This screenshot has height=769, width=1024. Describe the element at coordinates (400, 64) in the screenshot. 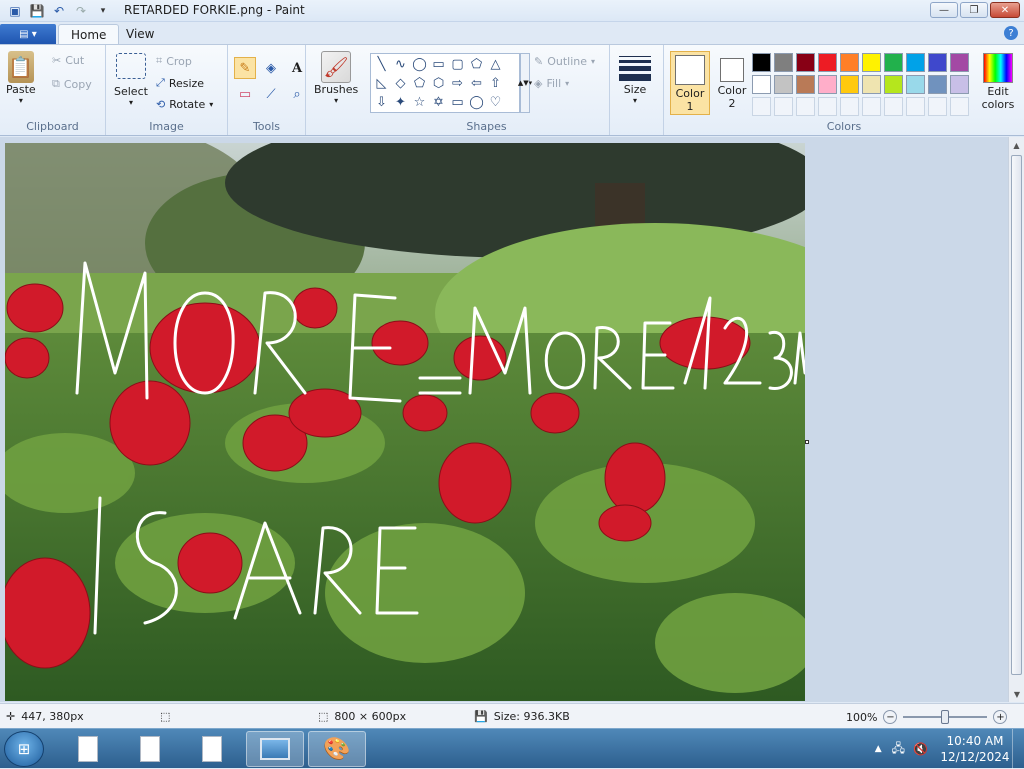

I see `curve-shape-icon: ∿` at that location.